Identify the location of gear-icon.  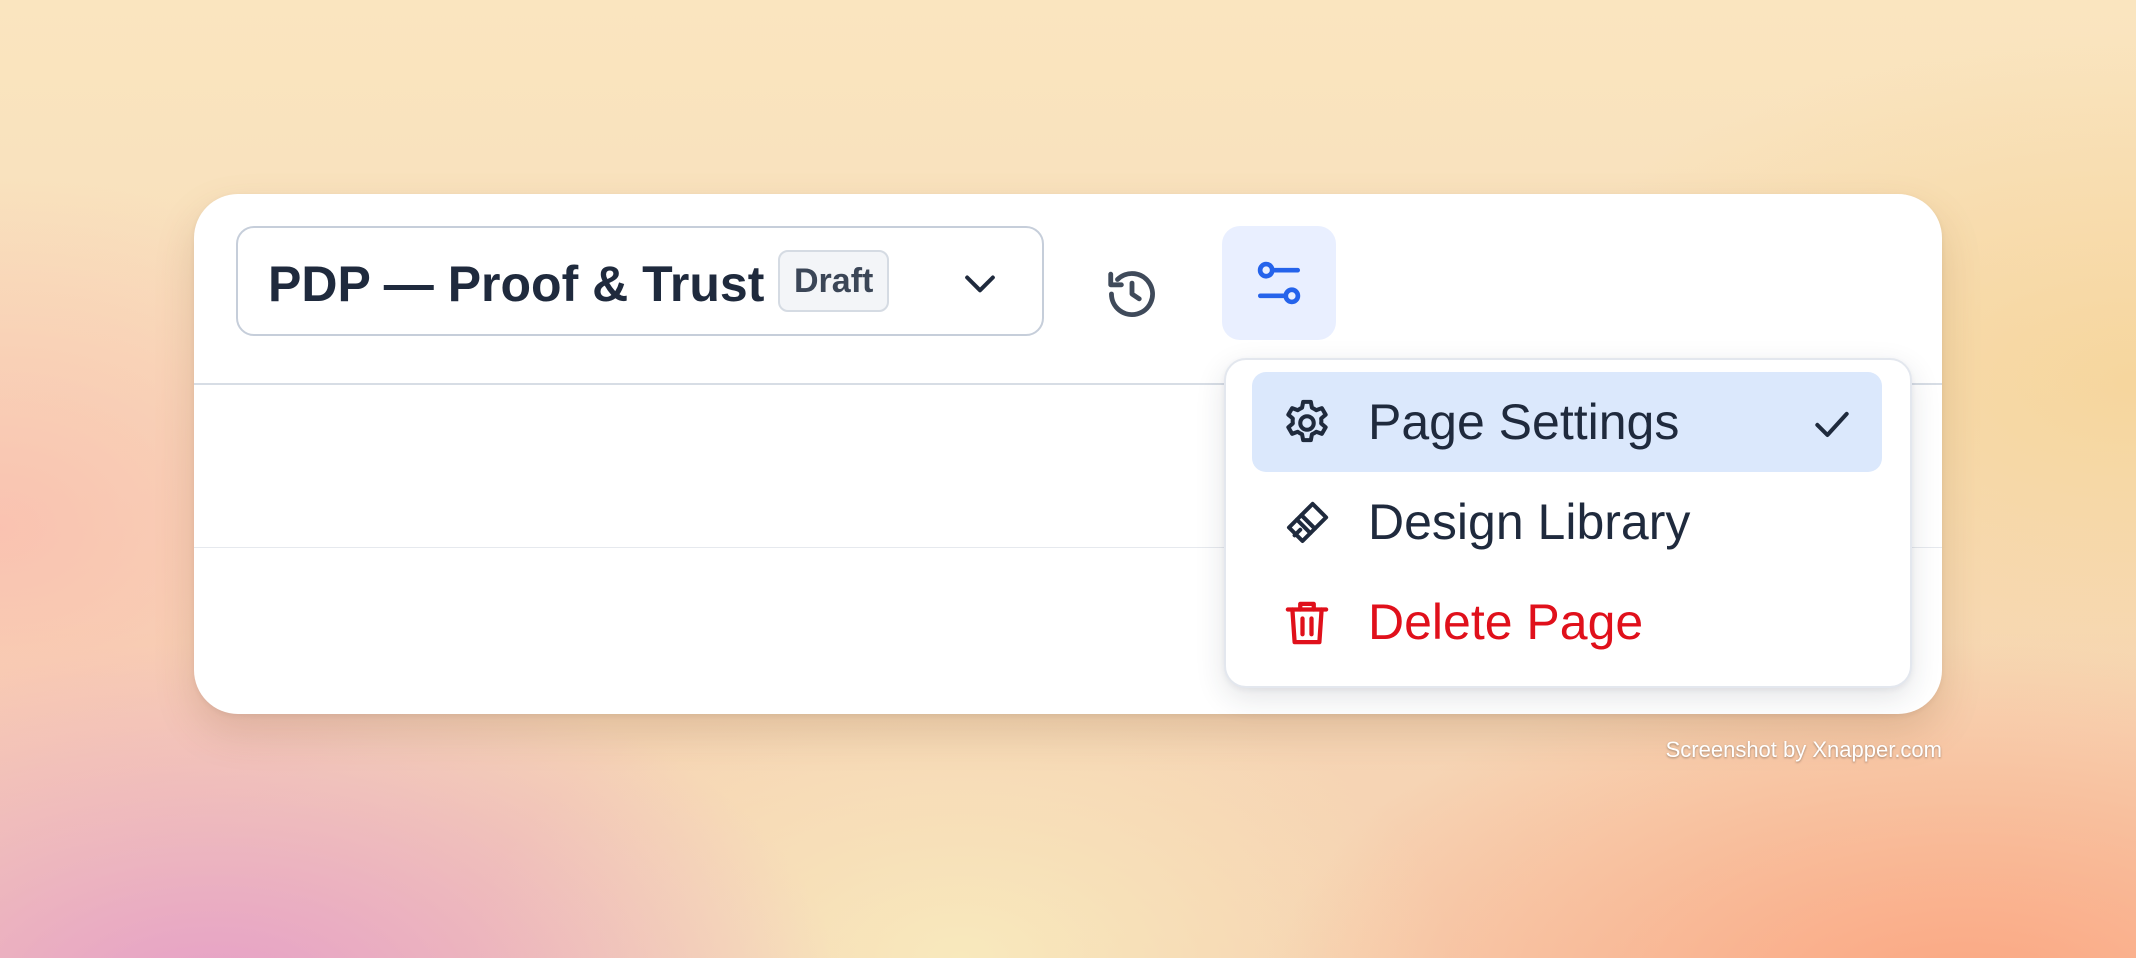
(1307, 421).